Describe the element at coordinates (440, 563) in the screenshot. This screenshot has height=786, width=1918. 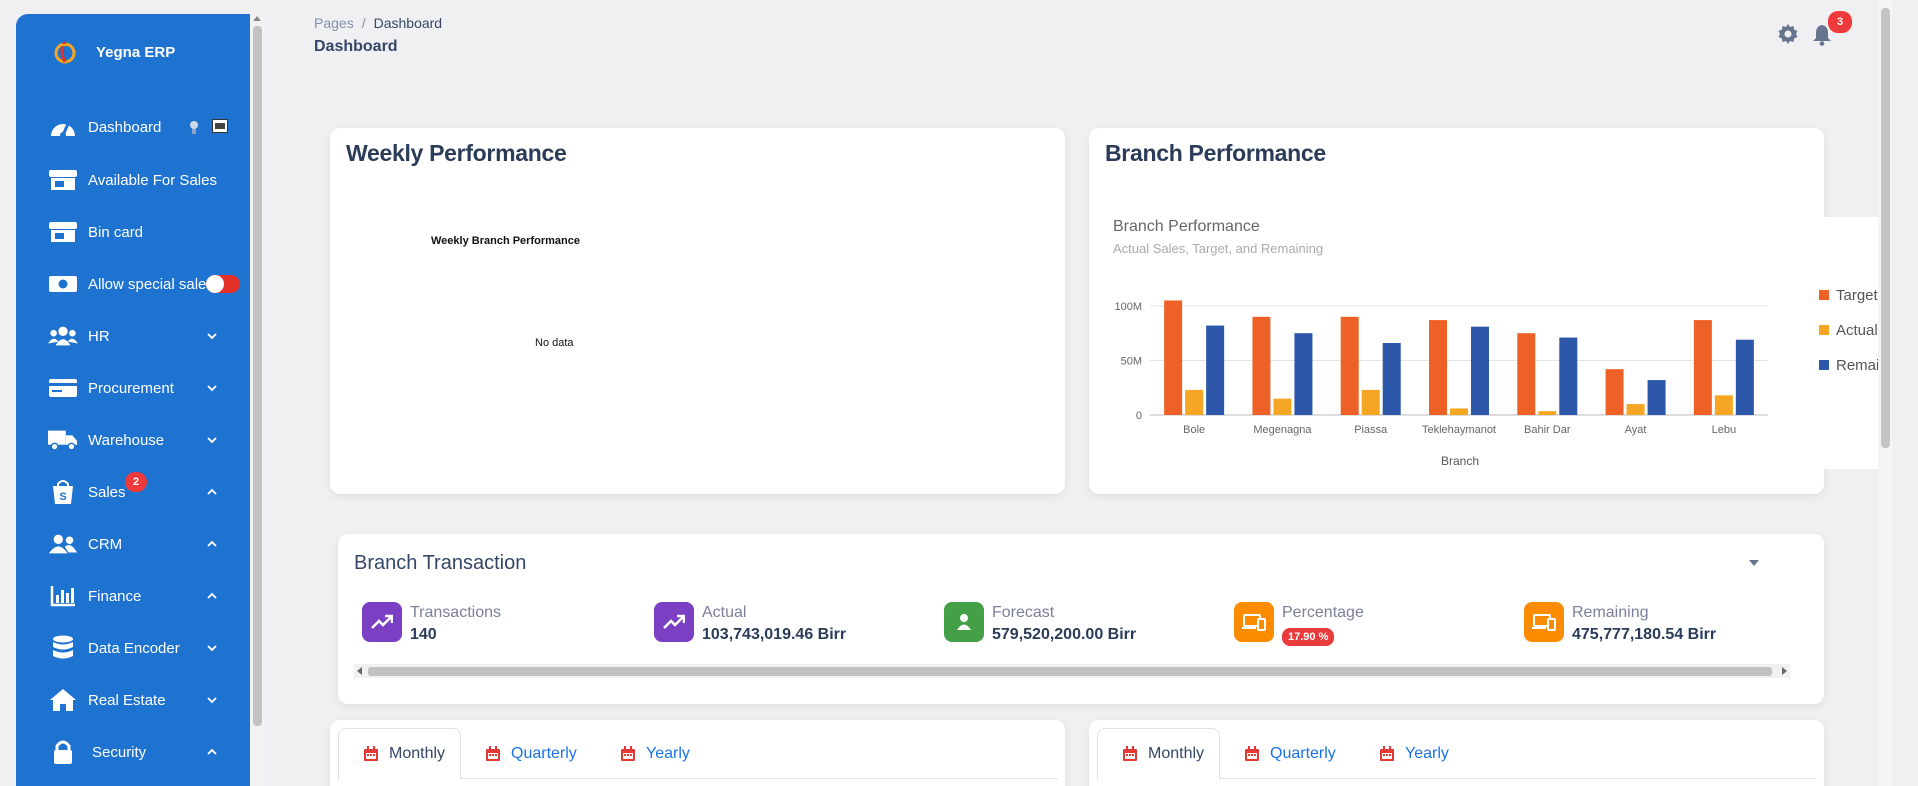
I see `card-title: Branch Transaction` at that location.